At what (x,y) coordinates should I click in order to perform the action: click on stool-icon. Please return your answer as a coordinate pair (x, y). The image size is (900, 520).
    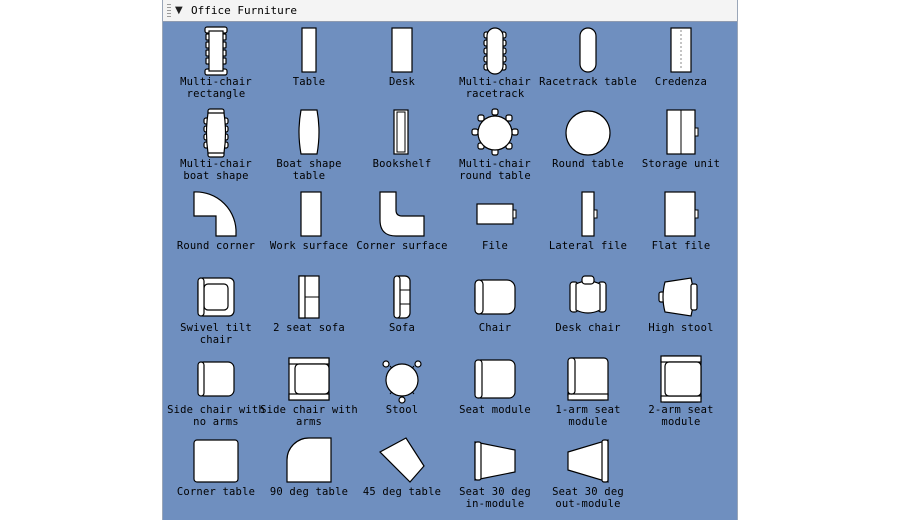
    Looking at the image, I should click on (402, 379).